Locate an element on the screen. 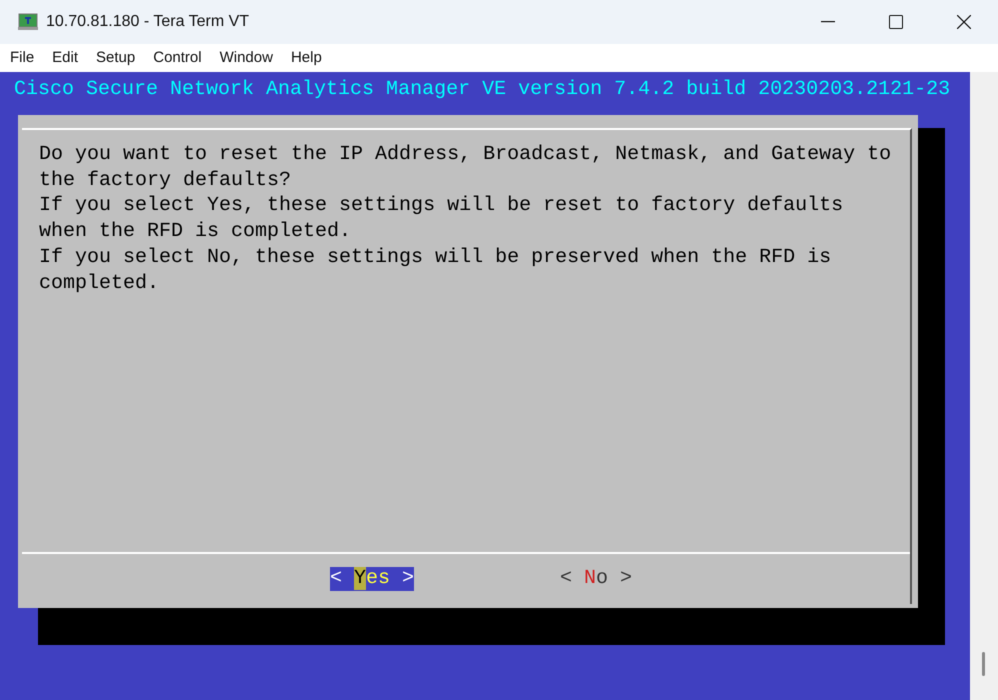 The image size is (998, 700). window-title: 10.70.81.180 - Tera Term VT is located at coordinates (148, 22).